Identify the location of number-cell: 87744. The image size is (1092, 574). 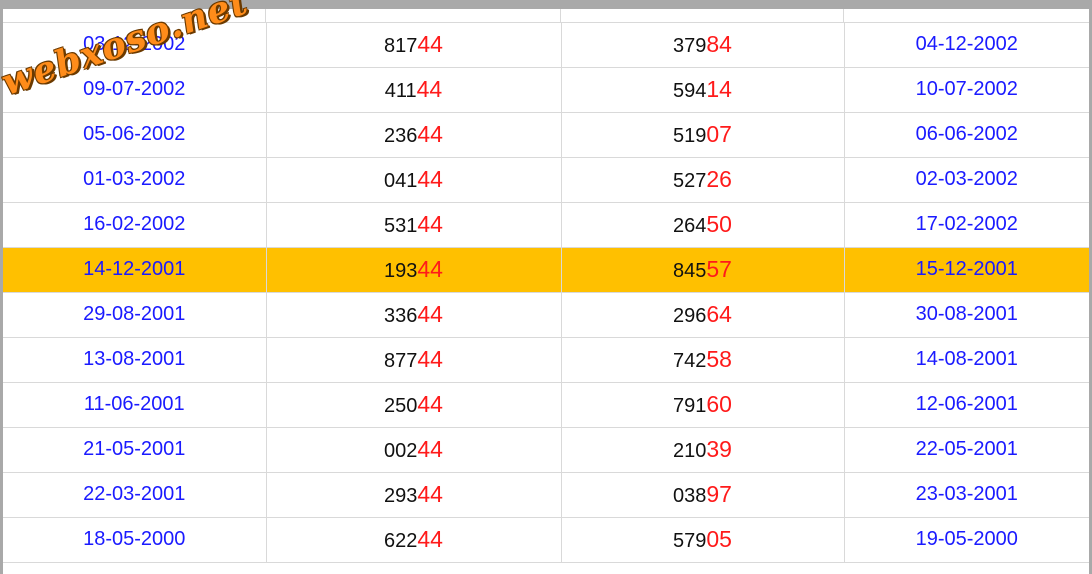
(414, 360).